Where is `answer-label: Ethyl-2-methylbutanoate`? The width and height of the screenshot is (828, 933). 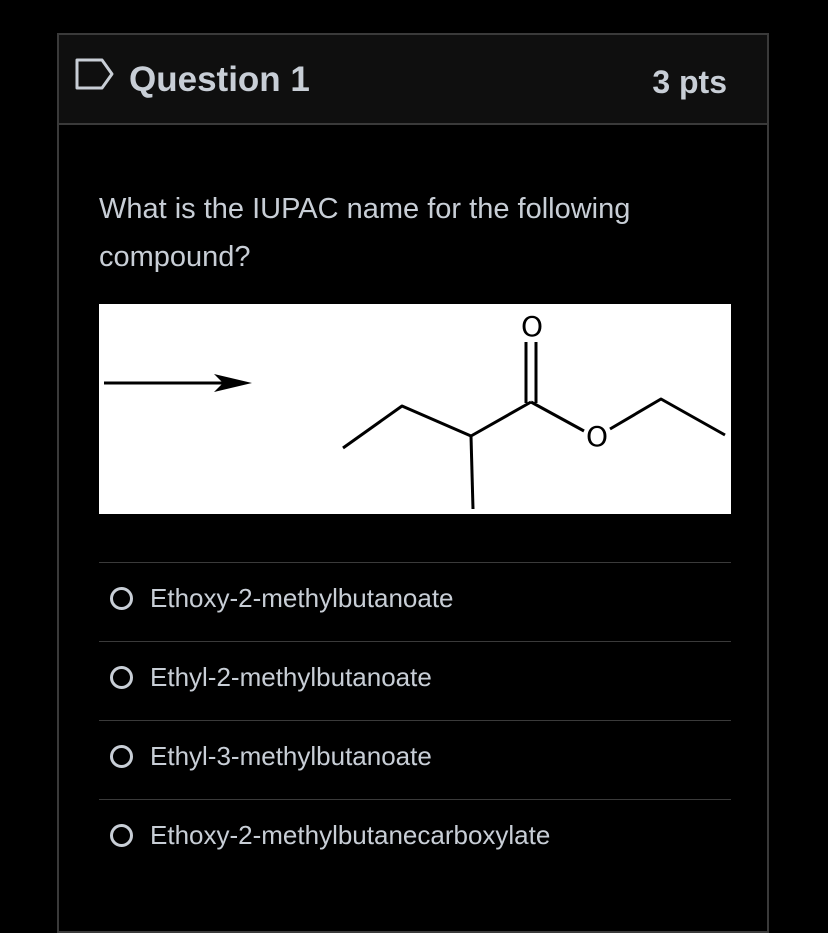 answer-label: Ethyl-2-methylbutanoate is located at coordinates (291, 677).